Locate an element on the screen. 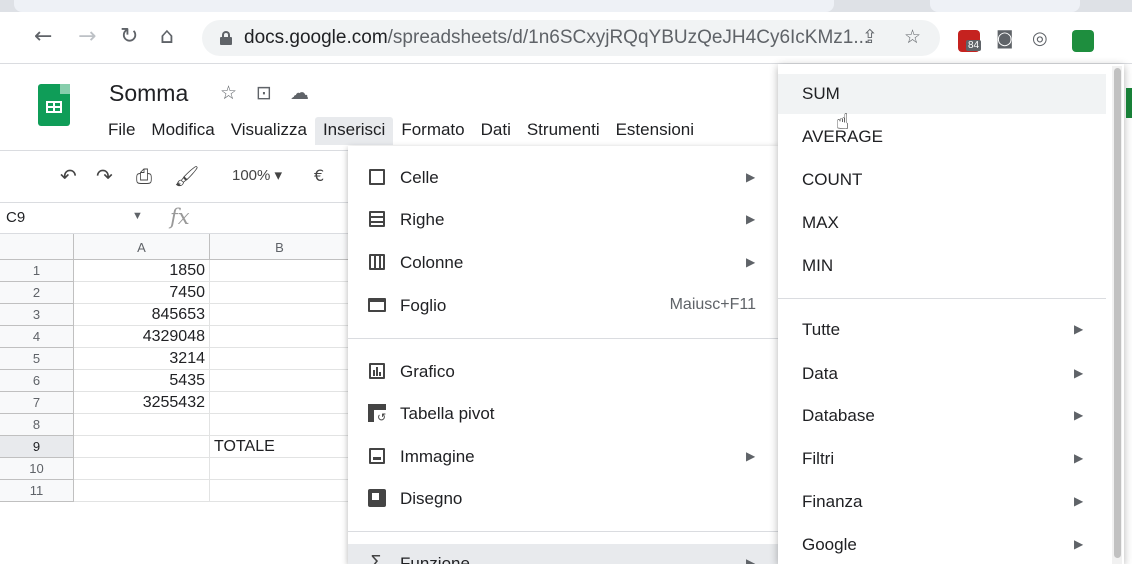  function-category-data: Data ▶ is located at coordinates (942, 374).